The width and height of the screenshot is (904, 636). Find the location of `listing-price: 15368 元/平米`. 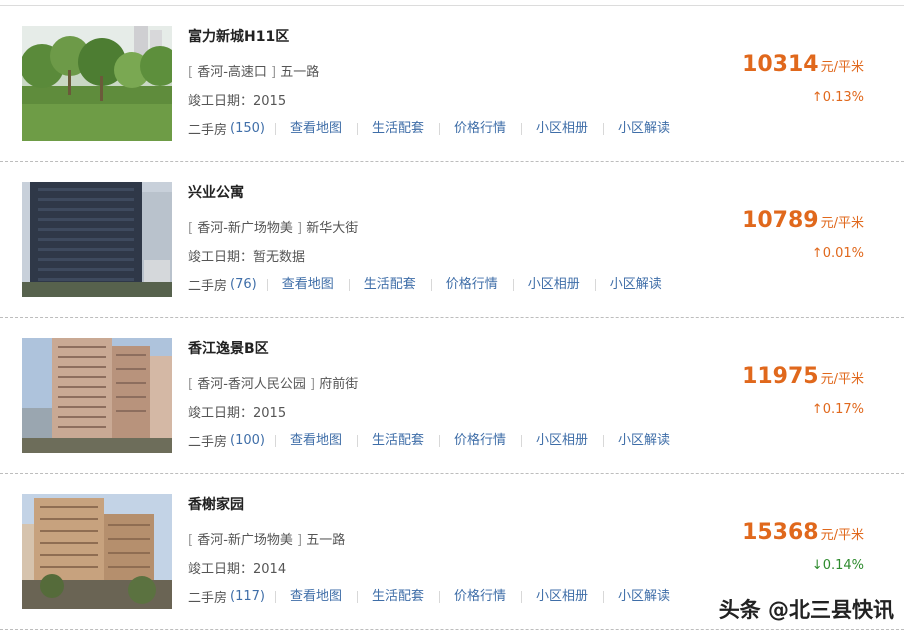

listing-price: 15368 元/平米 is located at coordinates (803, 532).